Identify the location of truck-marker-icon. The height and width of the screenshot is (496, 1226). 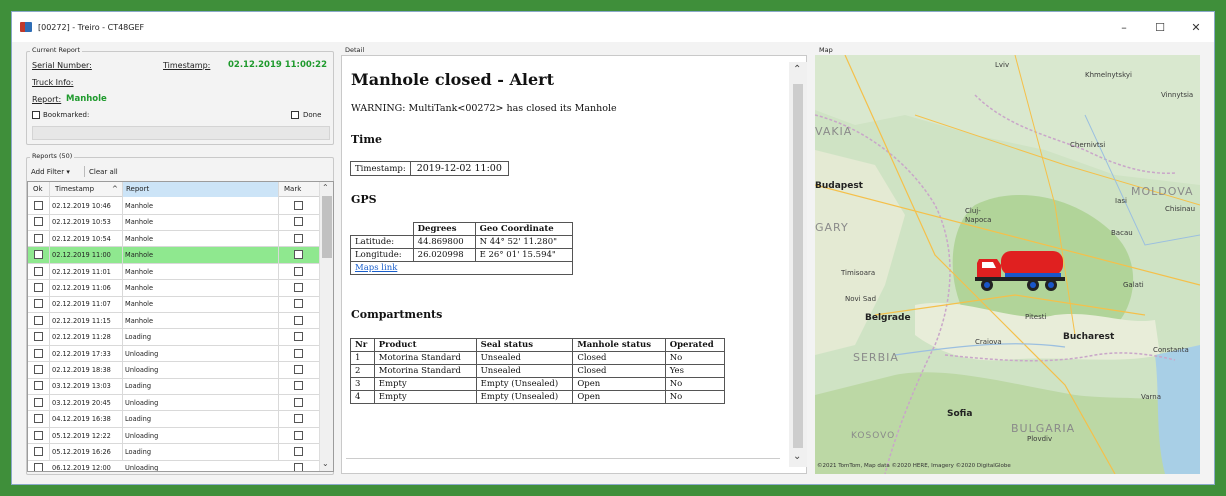
(1021, 272).